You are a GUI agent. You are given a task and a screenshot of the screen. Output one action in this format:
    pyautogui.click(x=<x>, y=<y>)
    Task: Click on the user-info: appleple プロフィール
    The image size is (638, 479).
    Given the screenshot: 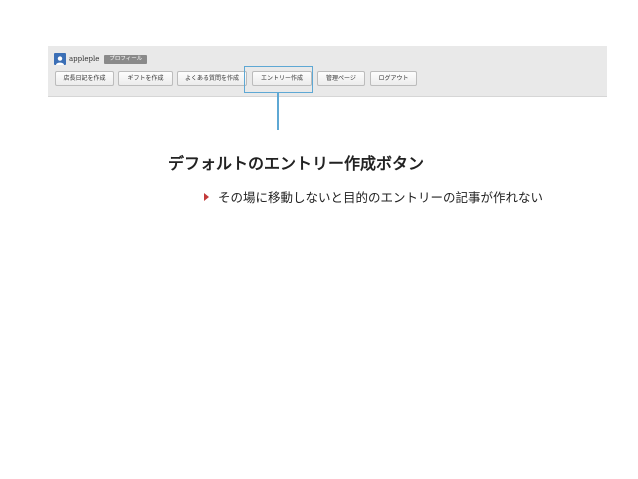 What is the action you would take?
    pyautogui.click(x=101, y=59)
    